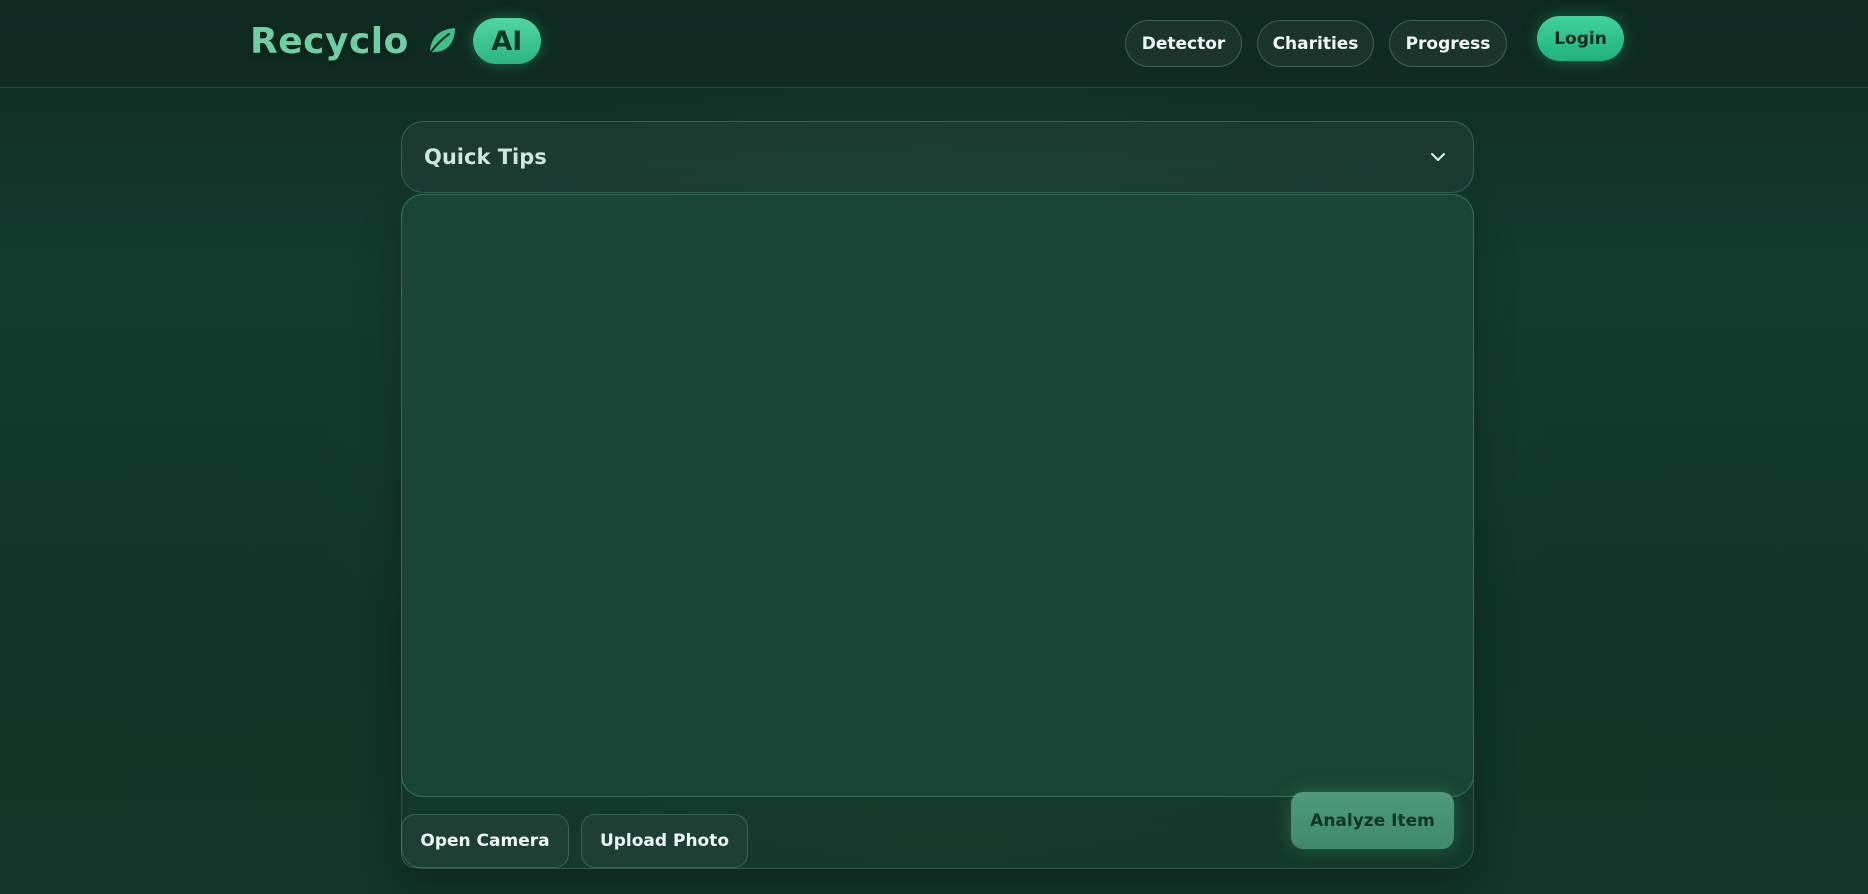 This screenshot has height=894, width=1868. What do you see at coordinates (329, 41) in the screenshot?
I see `brand-name: Recyclo` at bounding box center [329, 41].